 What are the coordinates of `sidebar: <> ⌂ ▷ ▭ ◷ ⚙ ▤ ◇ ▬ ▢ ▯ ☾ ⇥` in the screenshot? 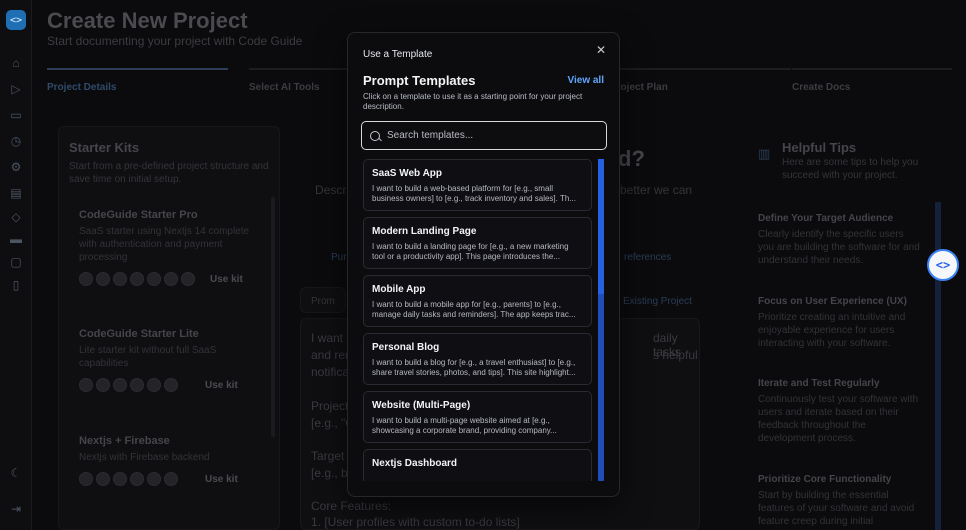 It's located at (16, 265).